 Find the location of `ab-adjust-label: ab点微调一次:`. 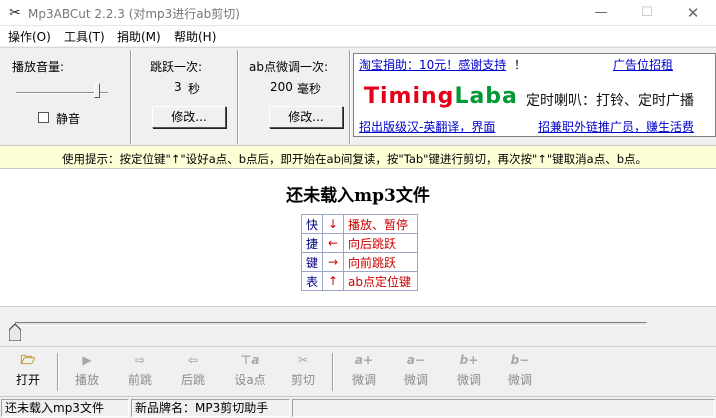

ab-adjust-label: ab点微调一次: is located at coordinates (289, 67).